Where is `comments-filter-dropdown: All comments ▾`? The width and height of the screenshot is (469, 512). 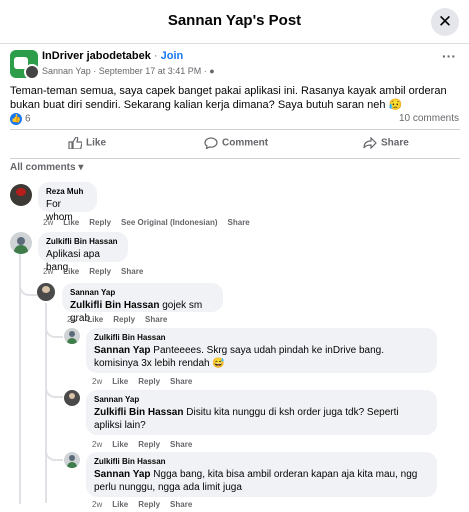 comments-filter-dropdown: All comments ▾ is located at coordinates (46, 167).